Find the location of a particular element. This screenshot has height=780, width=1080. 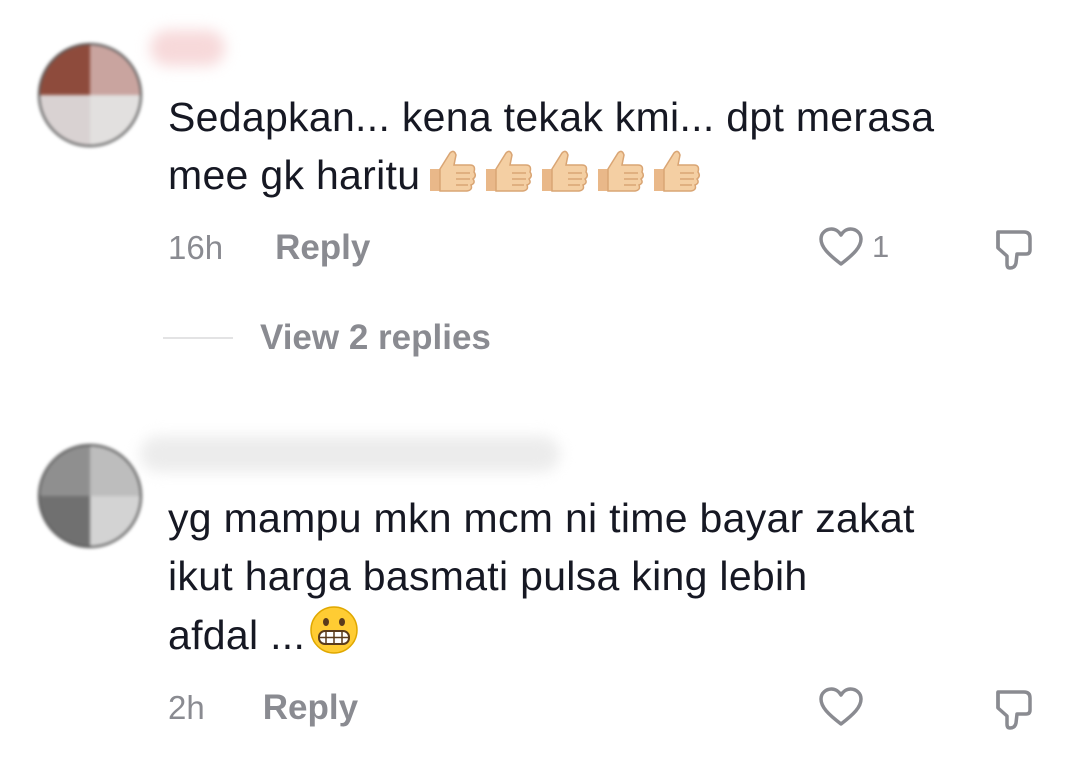

view-replies-label: View 2 replies is located at coordinates (375, 337).